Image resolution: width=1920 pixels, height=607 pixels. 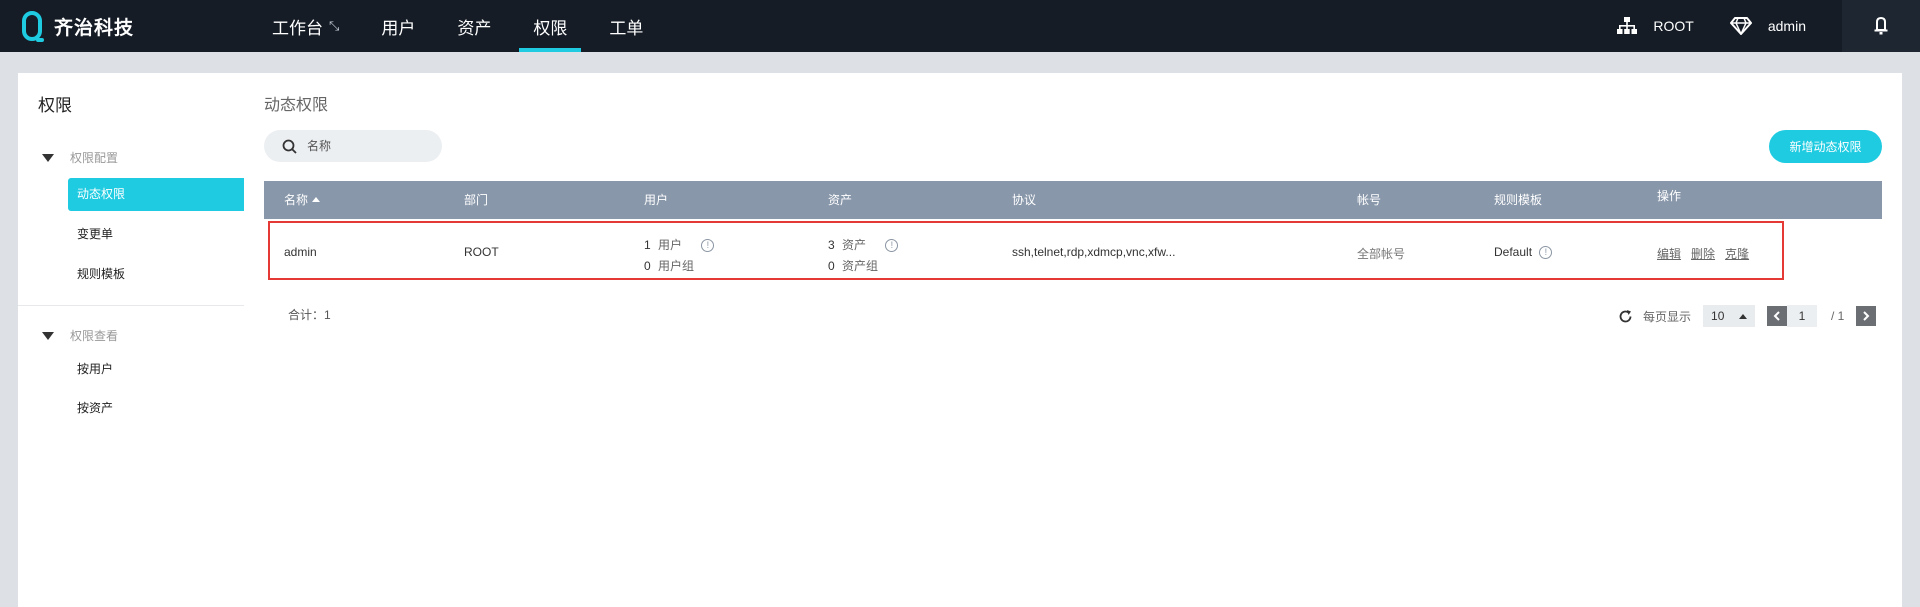 What do you see at coordinates (367, 146) in the screenshot?
I see `search-input` at bounding box center [367, 146].